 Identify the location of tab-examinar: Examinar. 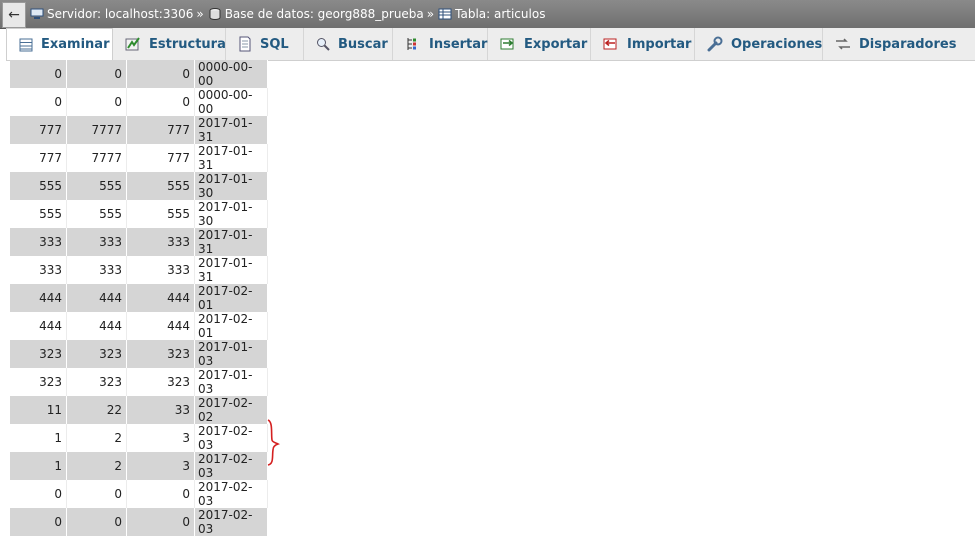
(59, 44).